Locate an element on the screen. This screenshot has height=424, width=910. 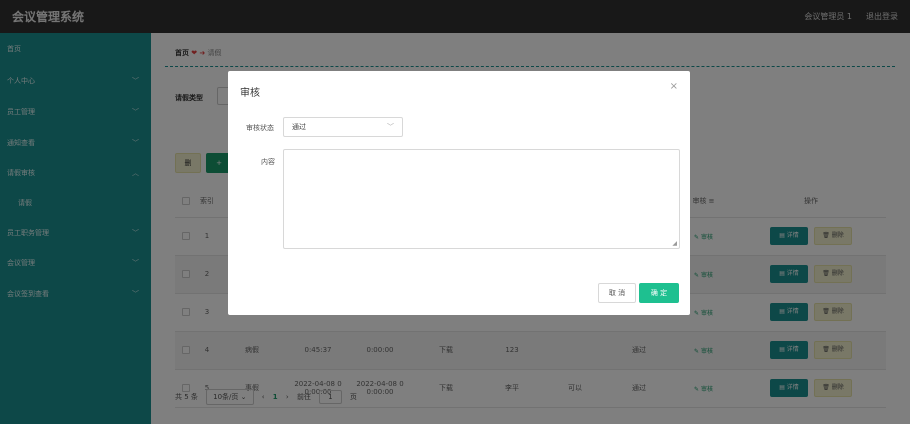
content-label: 内容 is located at coordinates (268, 162).